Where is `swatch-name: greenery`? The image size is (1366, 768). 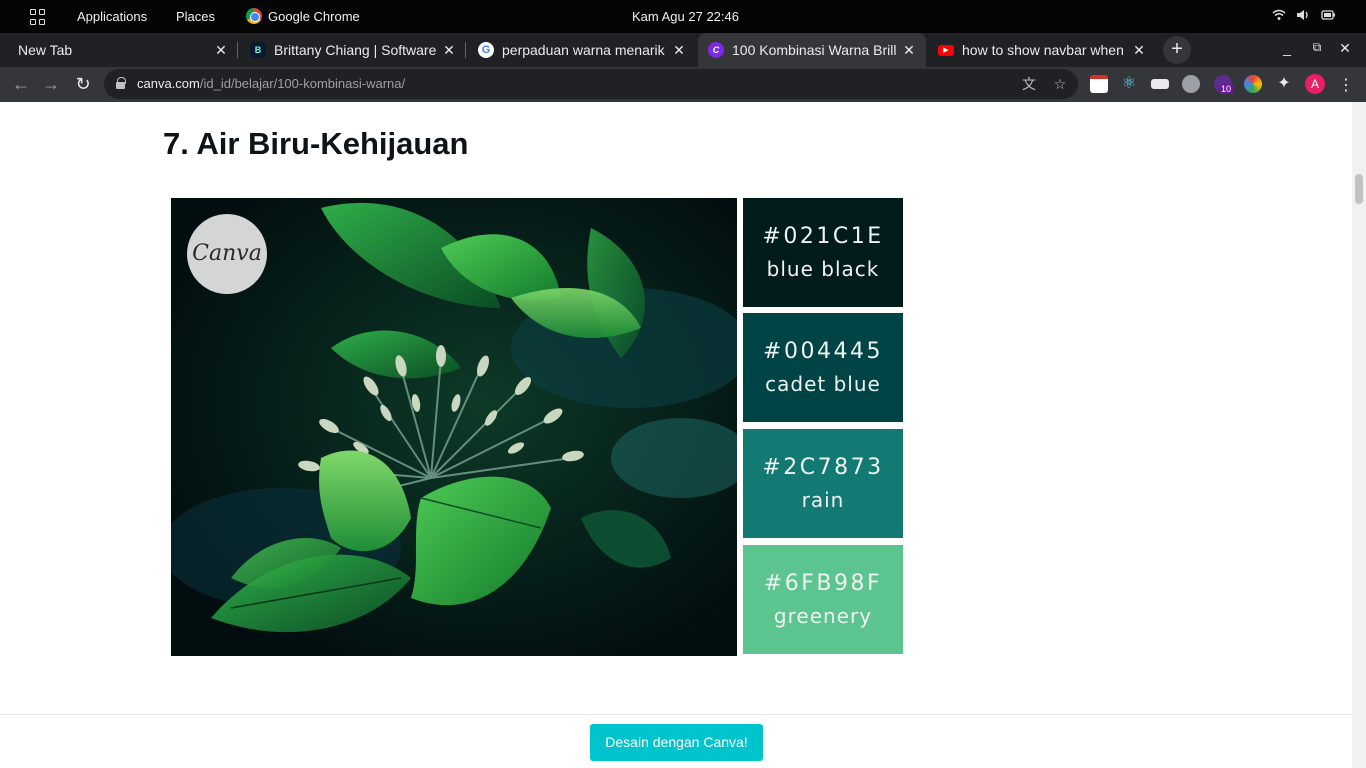 swatch-name: greenery is located at coordinates (823, 616).